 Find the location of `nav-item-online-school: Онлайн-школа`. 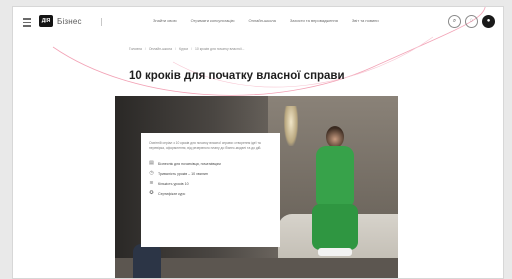

nav-item-online-school: Онлайн-школа is located at coordinates (261, 20).